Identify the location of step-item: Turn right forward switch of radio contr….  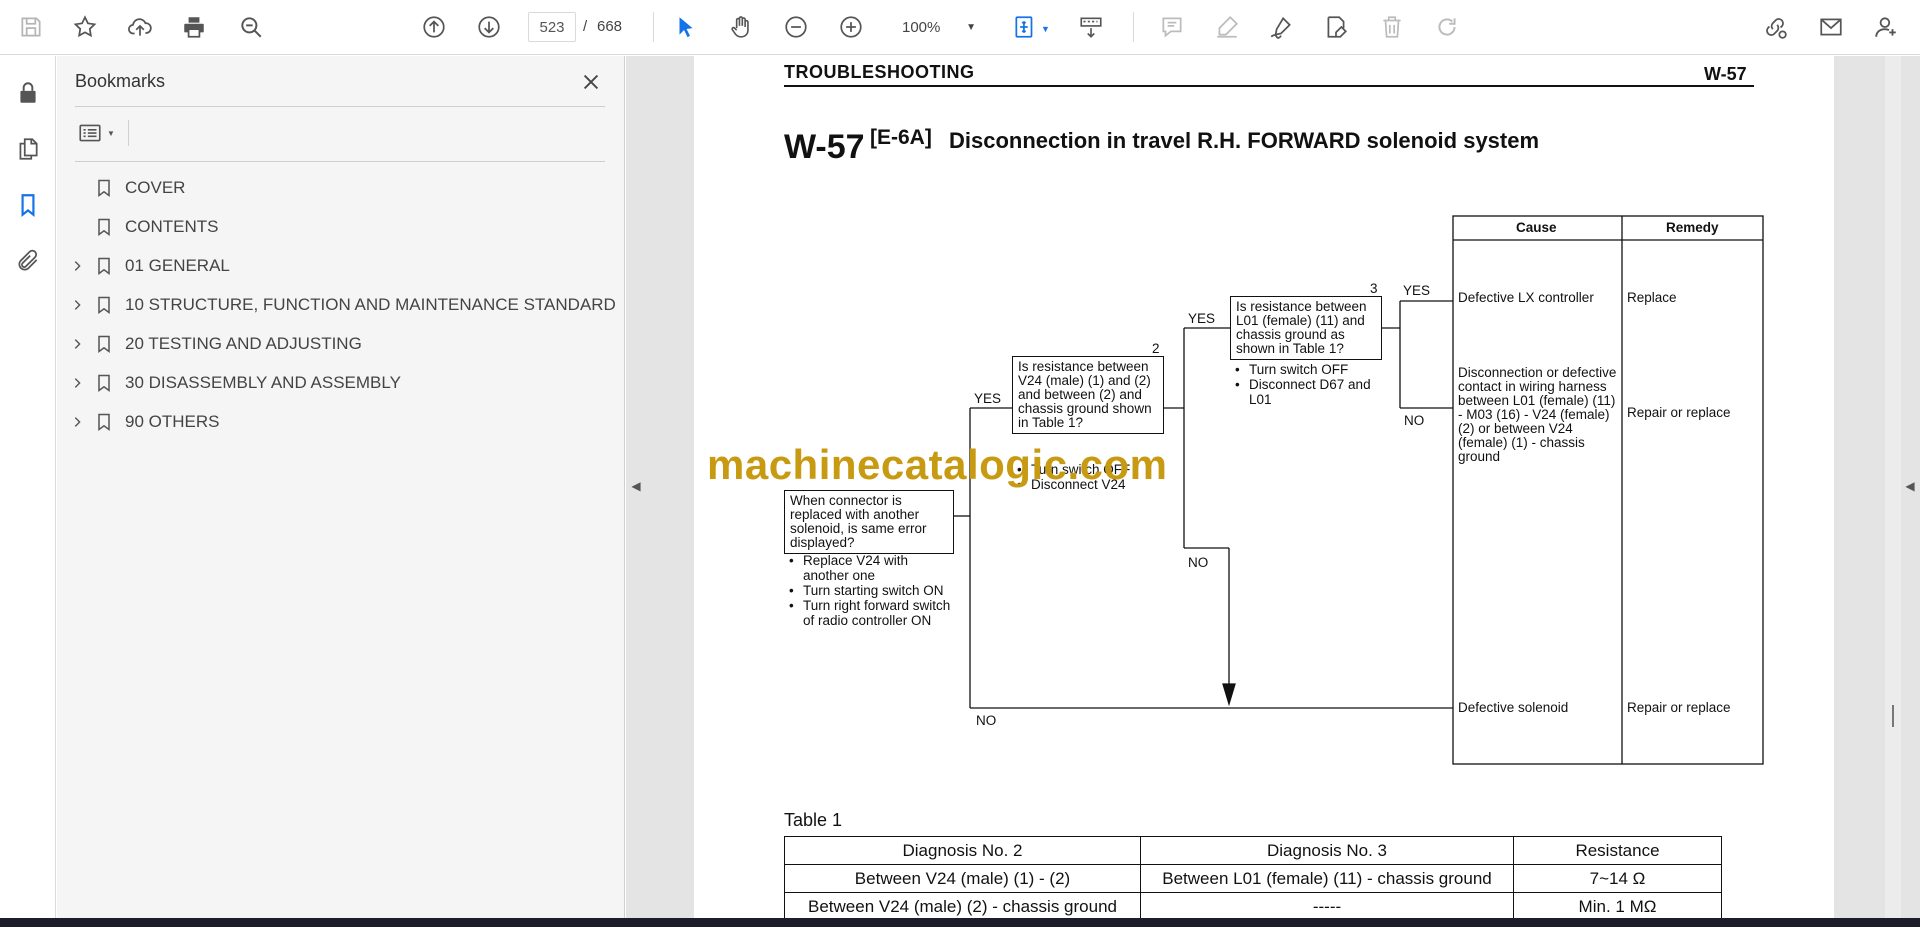
(871, 613).